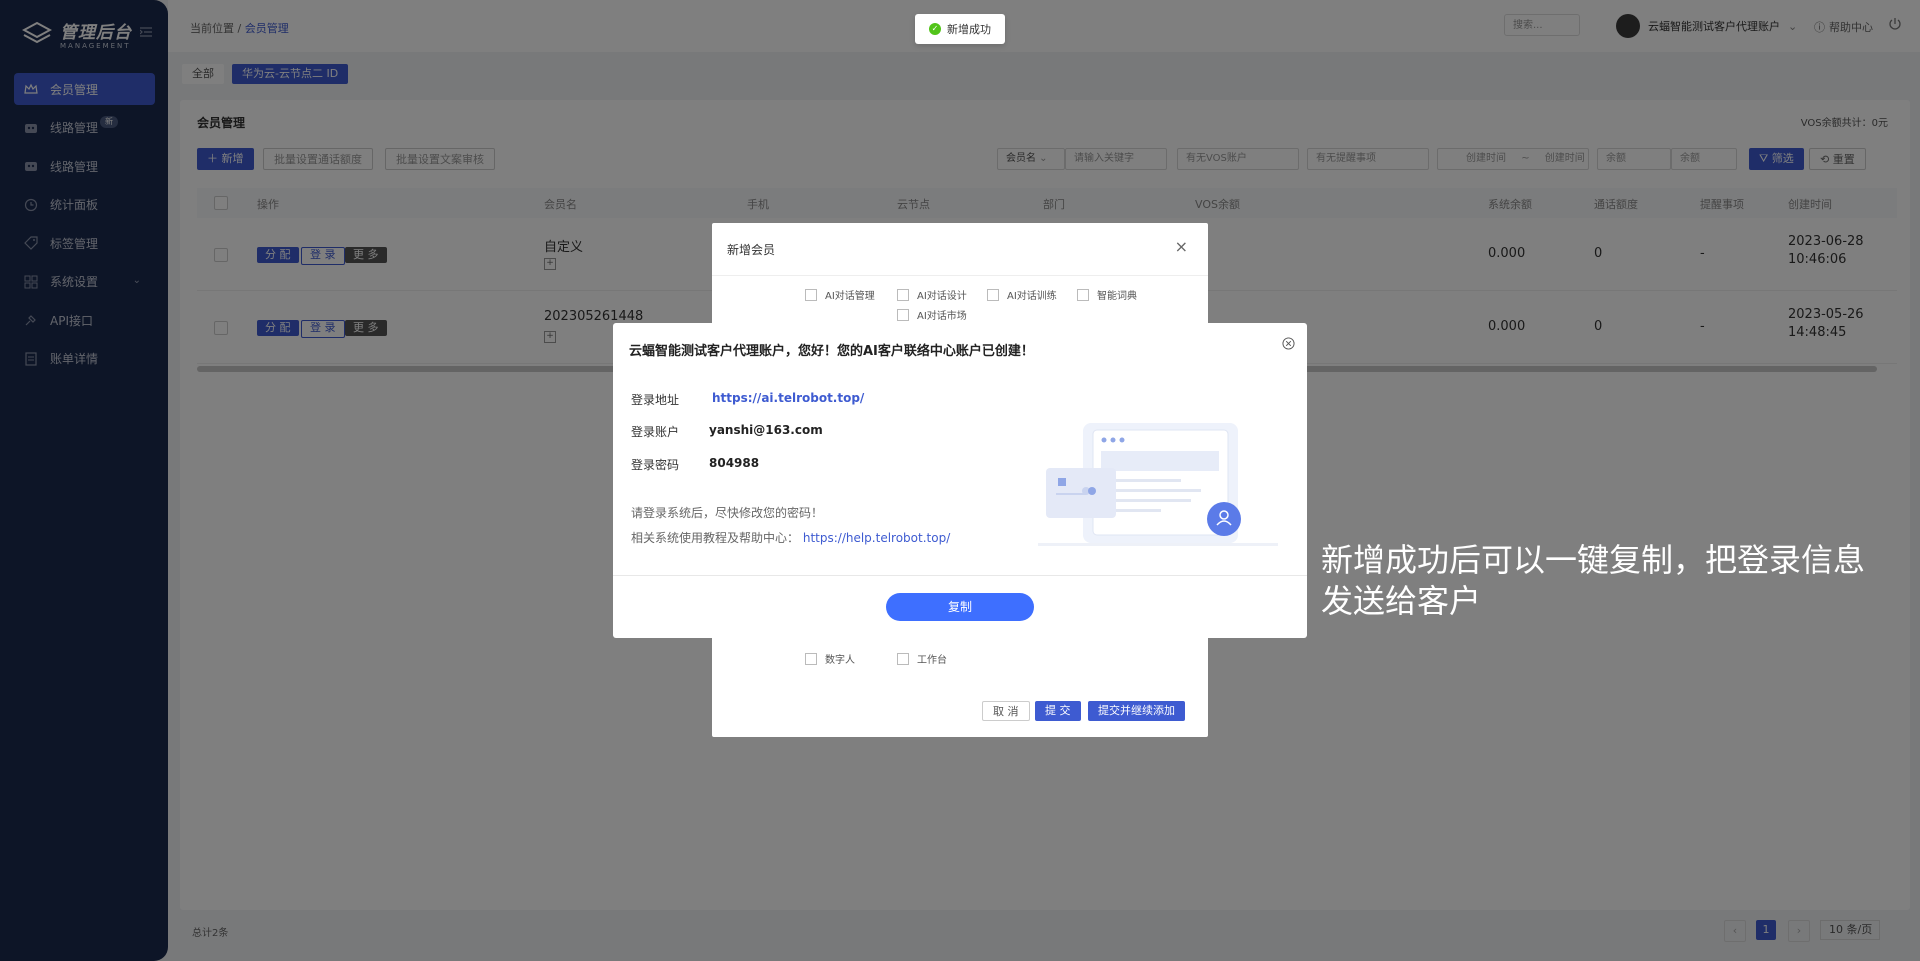 This screenshot has height=961, width=1920. I want to click on checkbox-label: 数字人, so click(840, 660).